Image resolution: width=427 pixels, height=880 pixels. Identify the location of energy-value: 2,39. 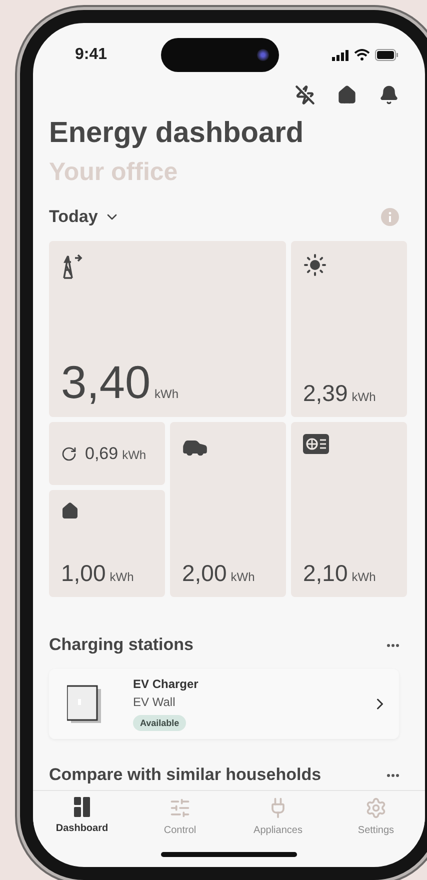
(325, 393).